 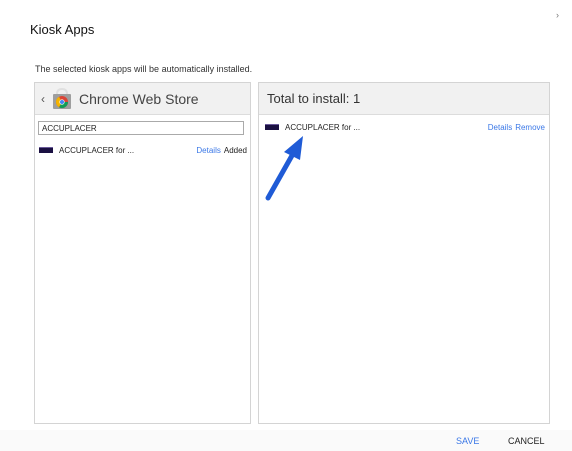 What do you see at coordinates (526, 441) in the screenshot?
I see `cancel-button: CANCEL` at bounding box center [526, 441].